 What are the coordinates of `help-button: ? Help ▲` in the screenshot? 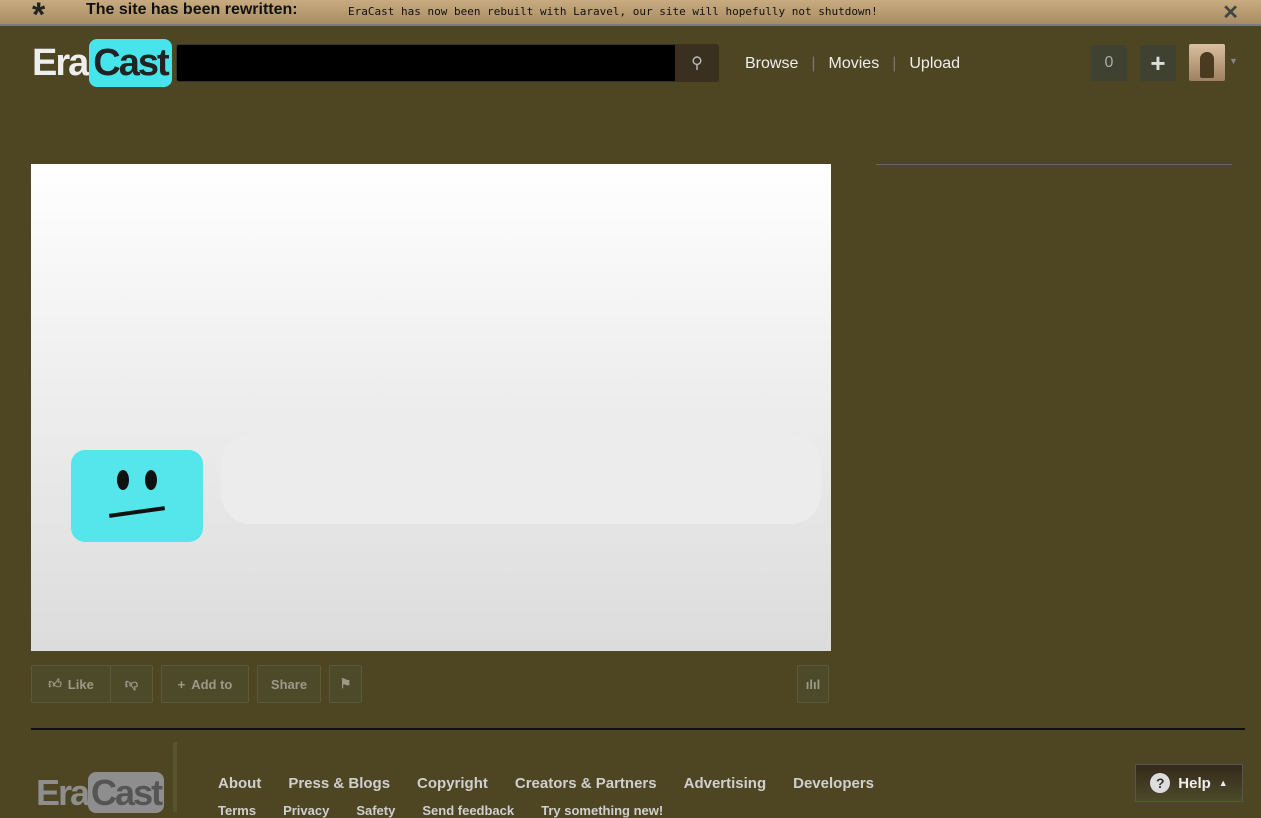 It's located at (1189, 783).